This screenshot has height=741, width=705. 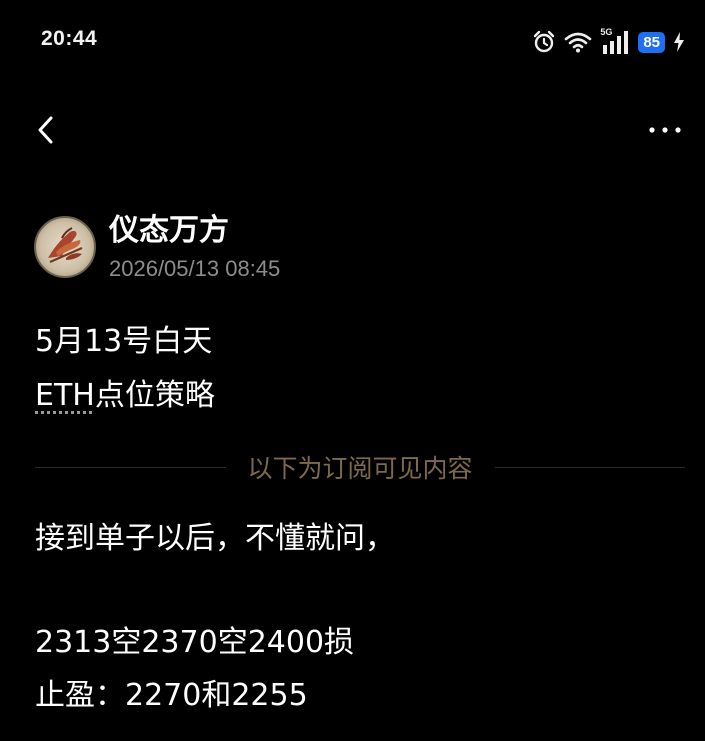 I want to click on status-icons: 5G 85, so click(x=604, y=42).